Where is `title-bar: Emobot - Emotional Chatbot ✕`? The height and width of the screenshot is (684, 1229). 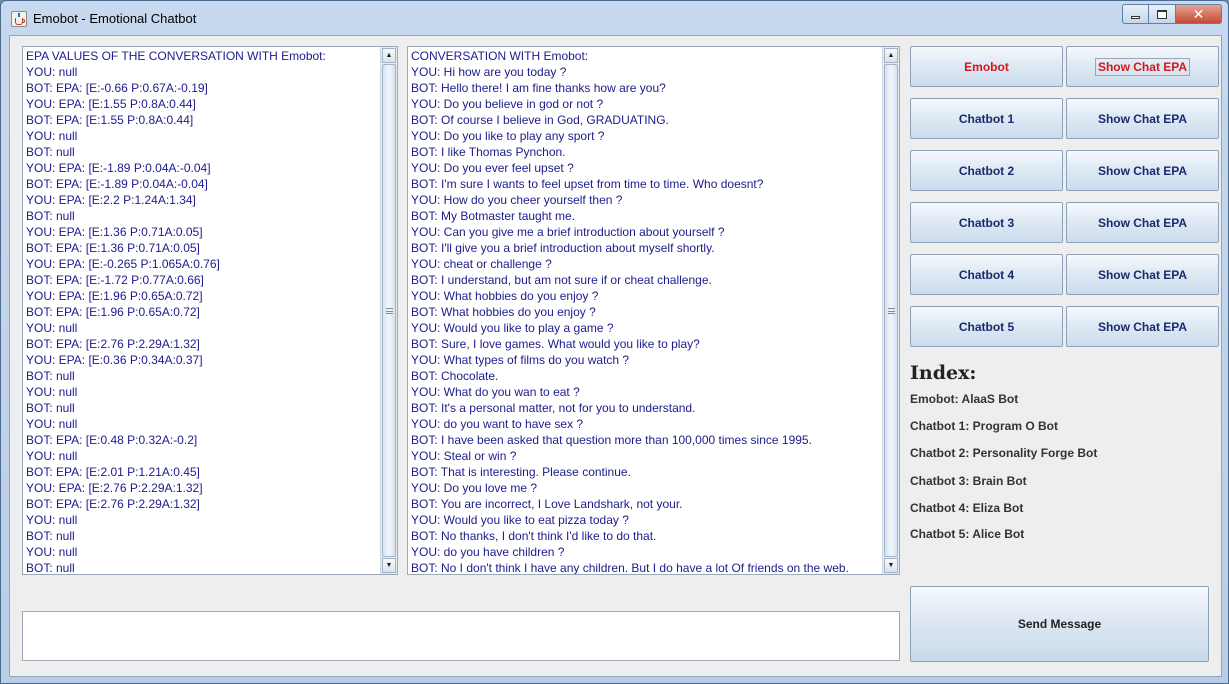 title-bar: Emobot - Emotional Chatbot ✕ is located at coordinates (614, 18).